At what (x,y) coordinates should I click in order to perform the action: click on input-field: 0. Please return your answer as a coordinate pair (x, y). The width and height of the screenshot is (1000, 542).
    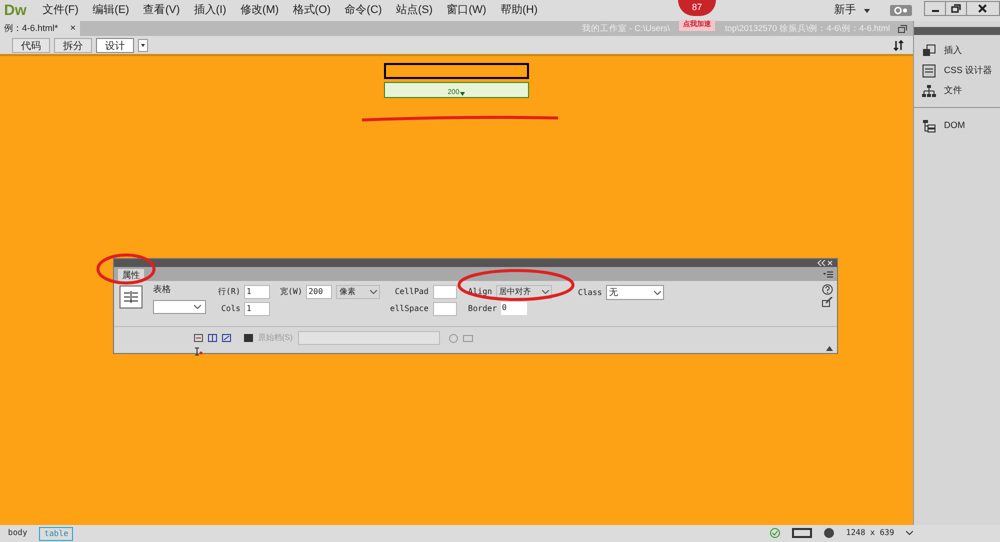
    Looking at the image, I should click on (513, 308).